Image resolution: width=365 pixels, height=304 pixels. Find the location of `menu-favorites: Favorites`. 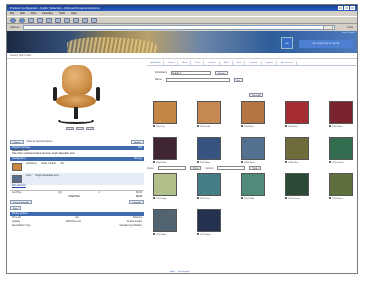

menu-favorites: Favorites is located at coordinates (47, 13).